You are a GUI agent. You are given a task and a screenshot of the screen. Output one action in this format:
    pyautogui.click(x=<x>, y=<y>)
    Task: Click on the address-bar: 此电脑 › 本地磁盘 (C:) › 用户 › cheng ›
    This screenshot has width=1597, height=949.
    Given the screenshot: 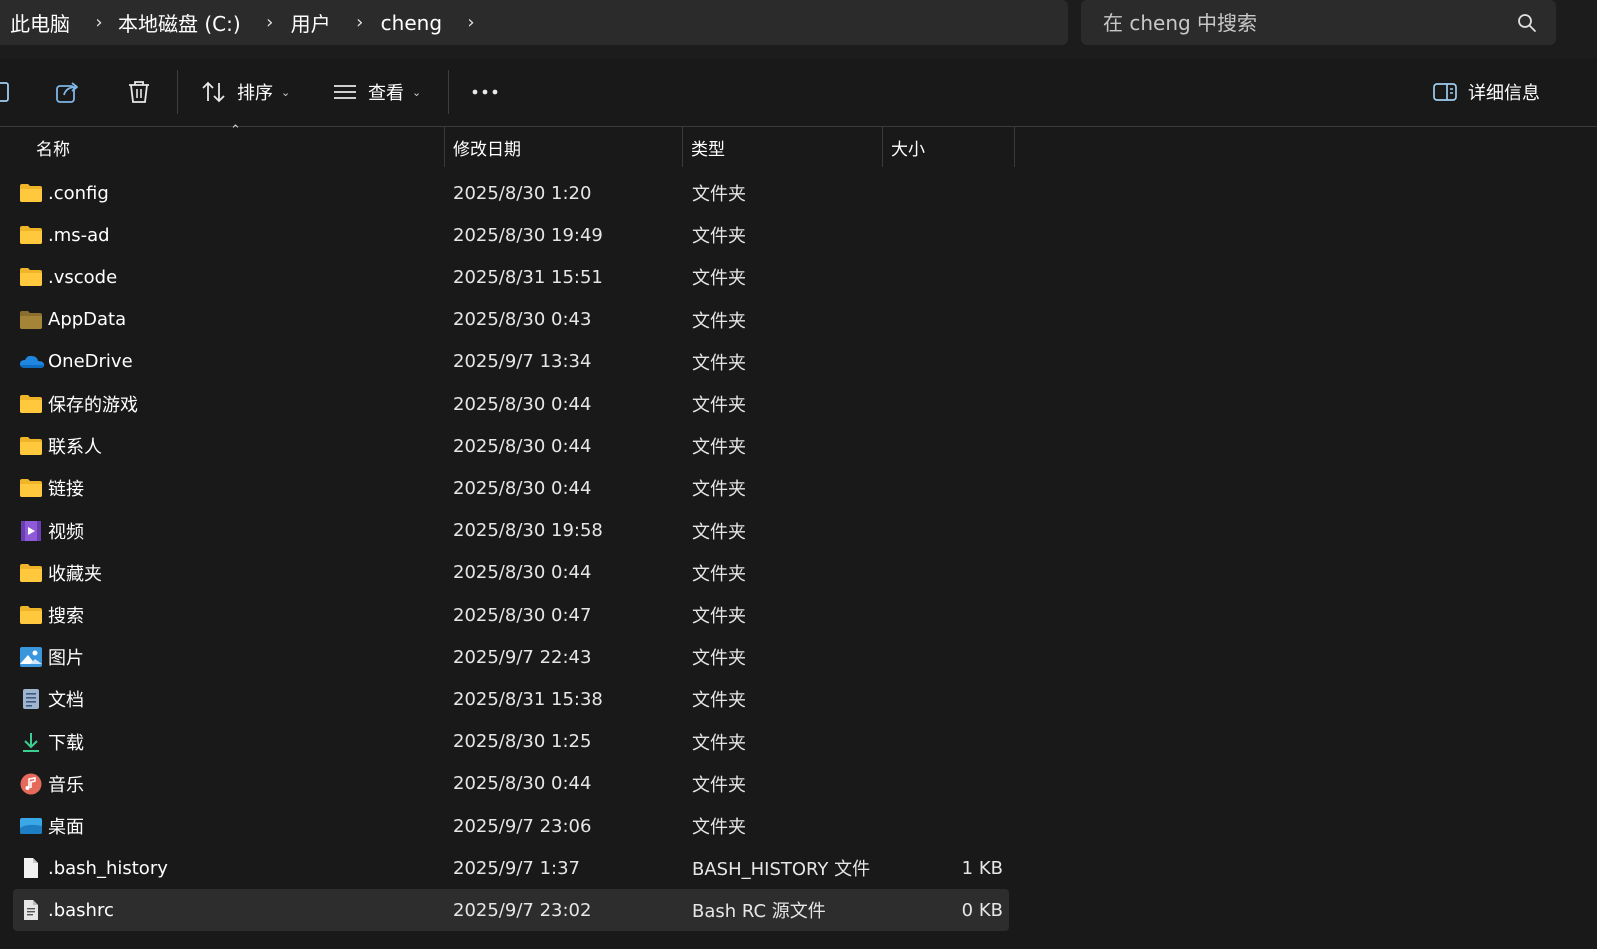 What is the action you would take?
    pyautogui.click(x=534, y=22)
    